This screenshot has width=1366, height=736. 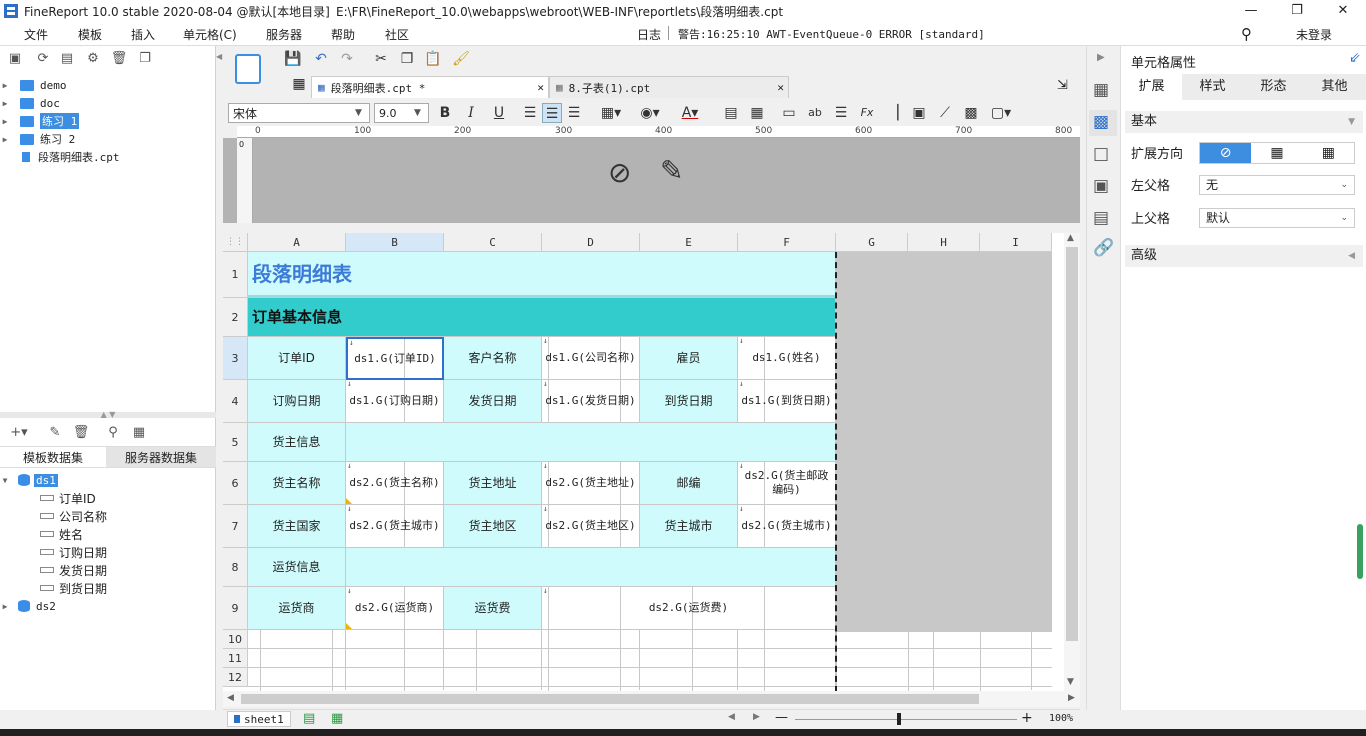 I want to click on cell-c7: 货主地区, so click(x=493, y=526).